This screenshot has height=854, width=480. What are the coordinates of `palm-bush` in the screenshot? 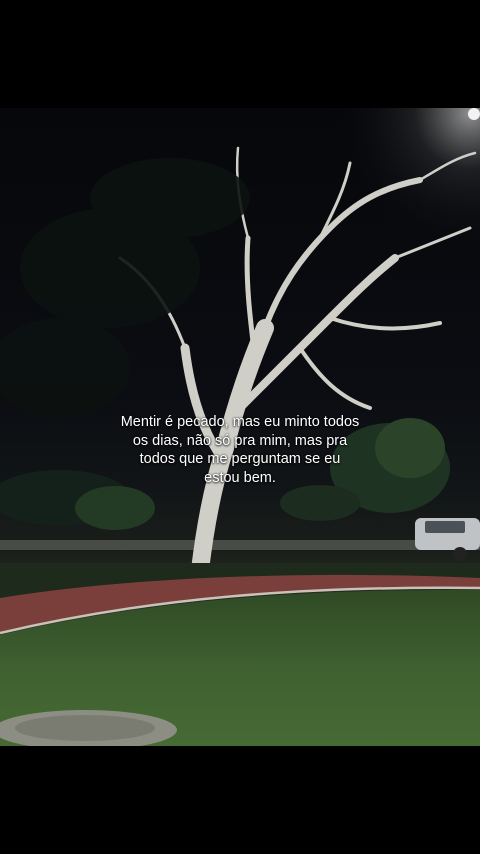 It's located at (115, 508).